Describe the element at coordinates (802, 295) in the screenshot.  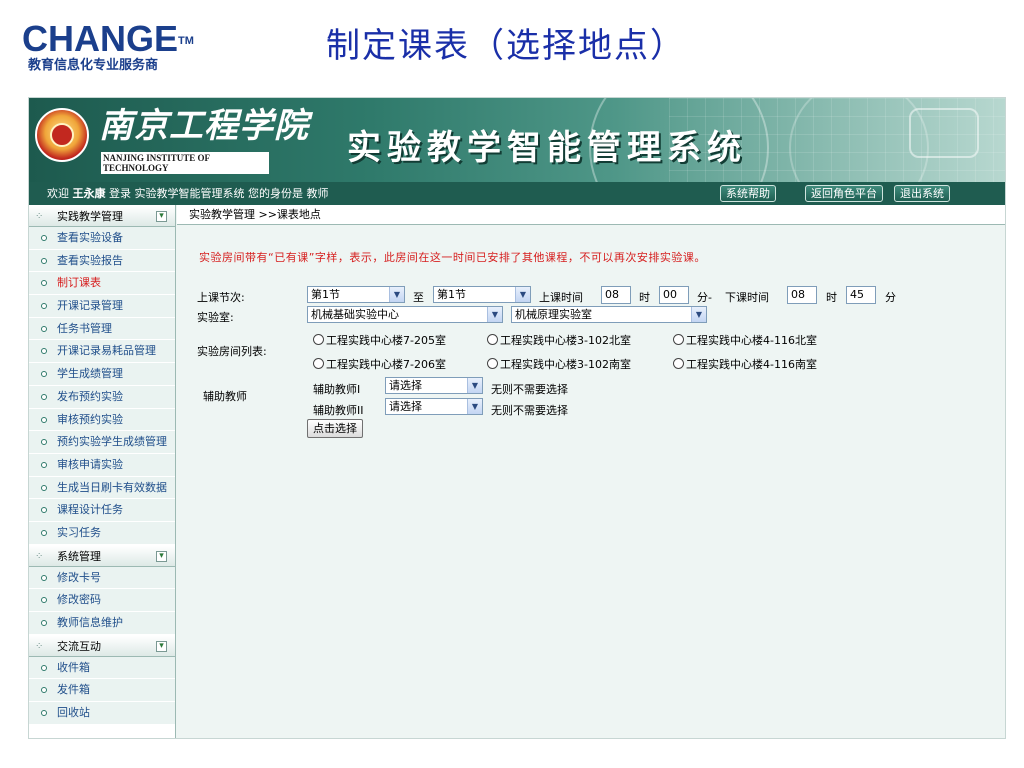
I see `end-hour-input: 08` at that location.